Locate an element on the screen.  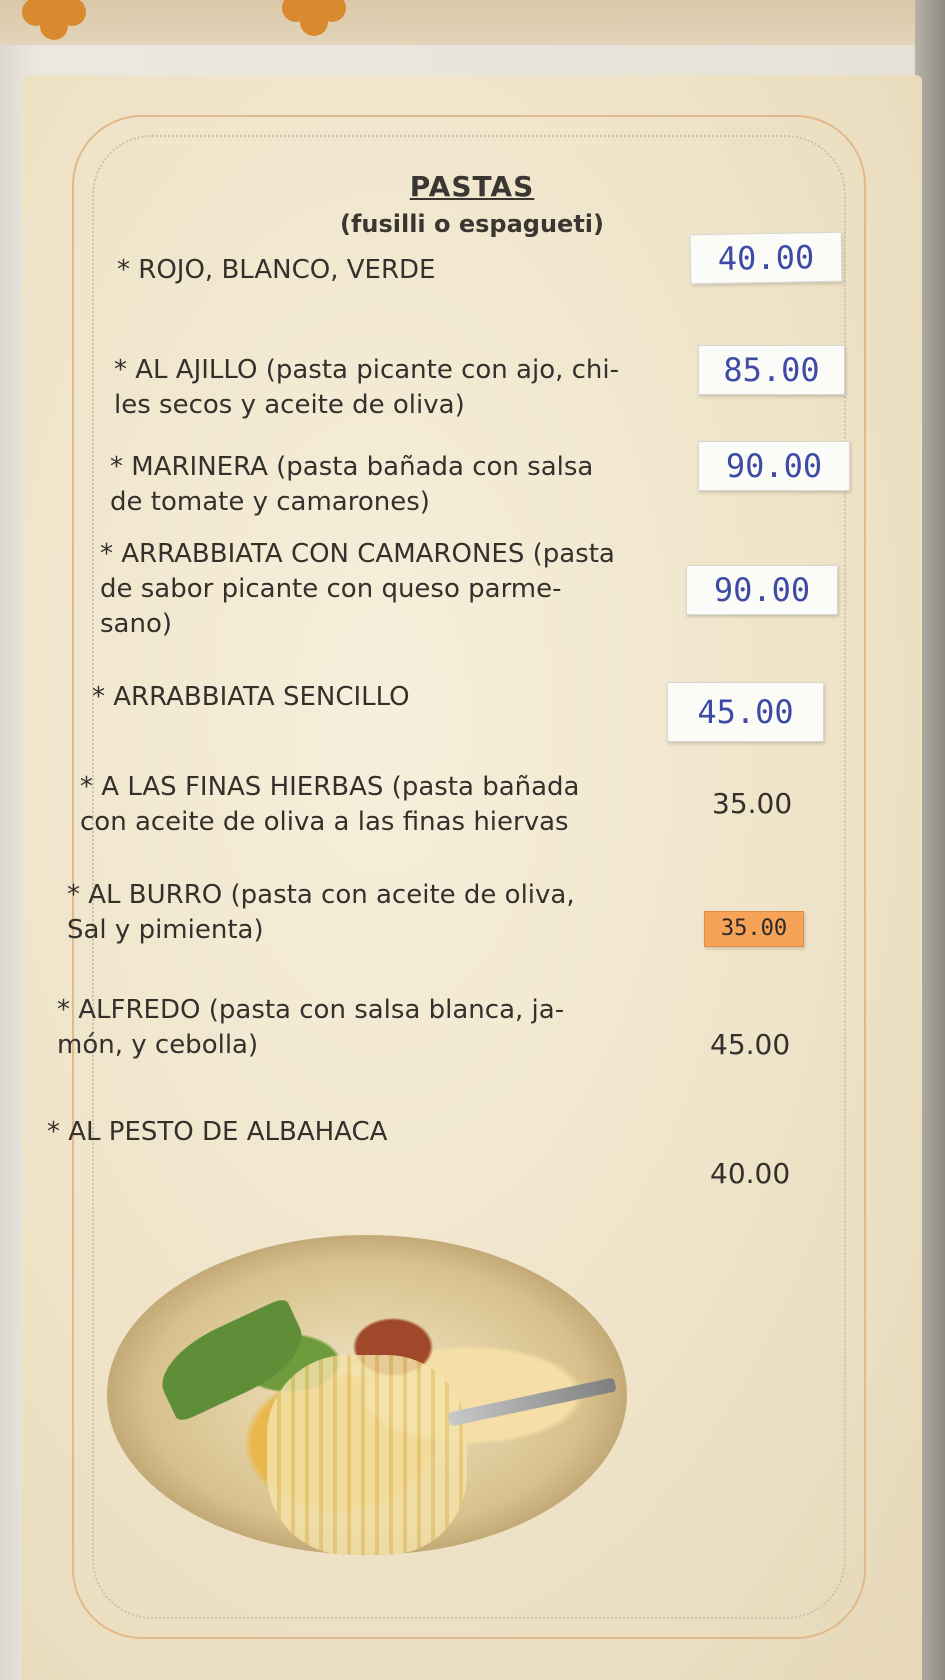
spaghetti is located at coordinates (367, 1455).